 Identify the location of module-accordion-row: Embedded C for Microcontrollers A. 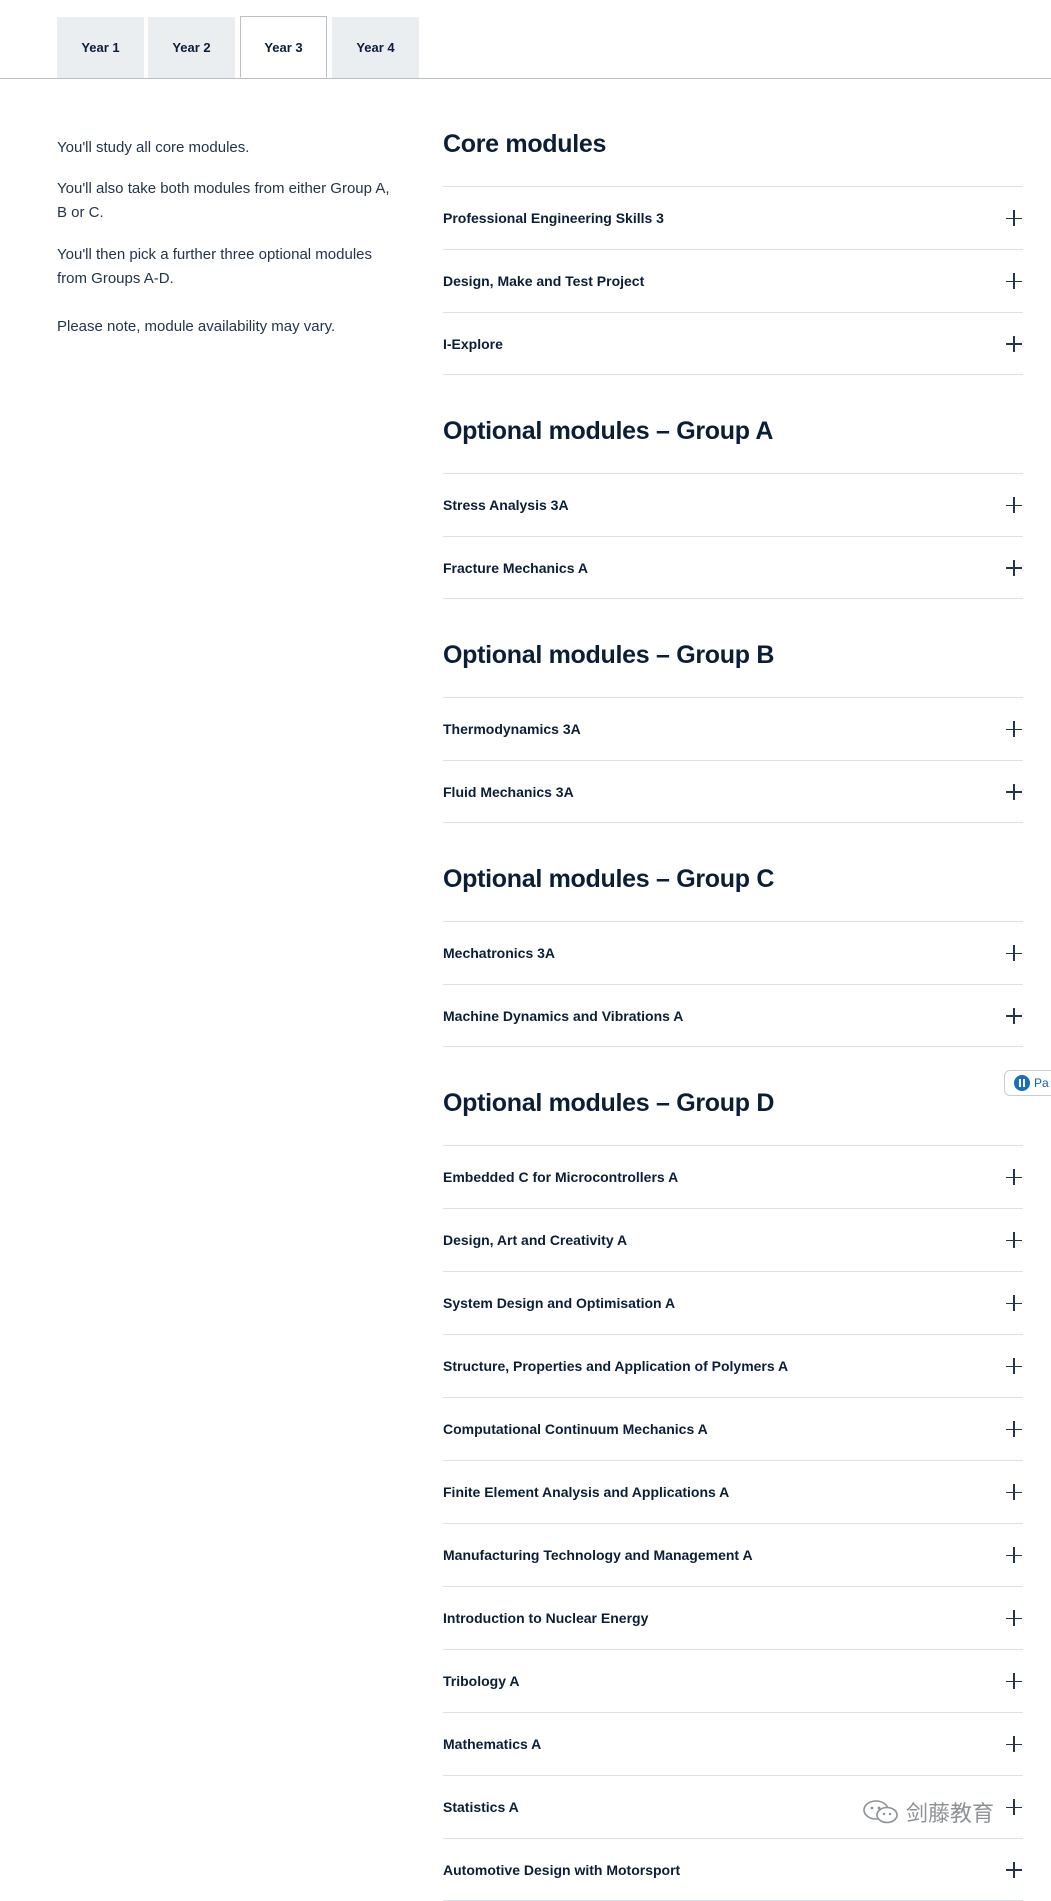
(733, 1176).